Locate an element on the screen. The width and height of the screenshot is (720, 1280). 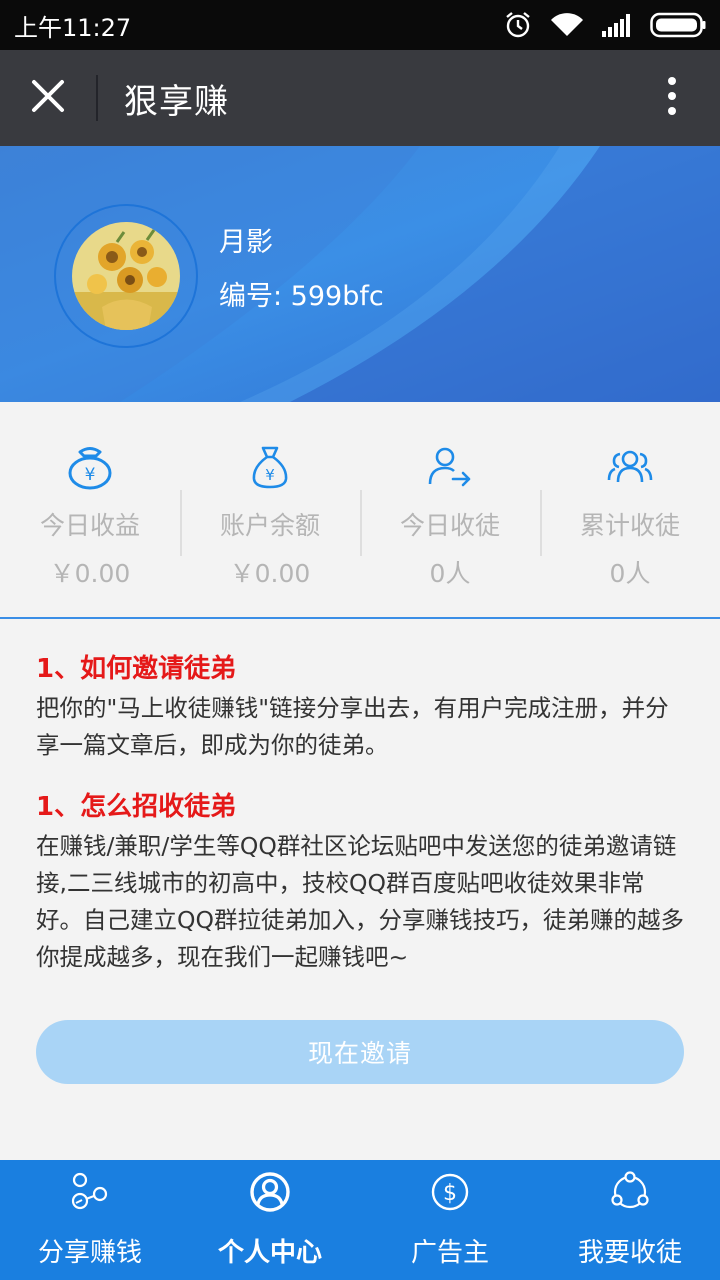
alarm-icon is located at coordinates (518, 25).